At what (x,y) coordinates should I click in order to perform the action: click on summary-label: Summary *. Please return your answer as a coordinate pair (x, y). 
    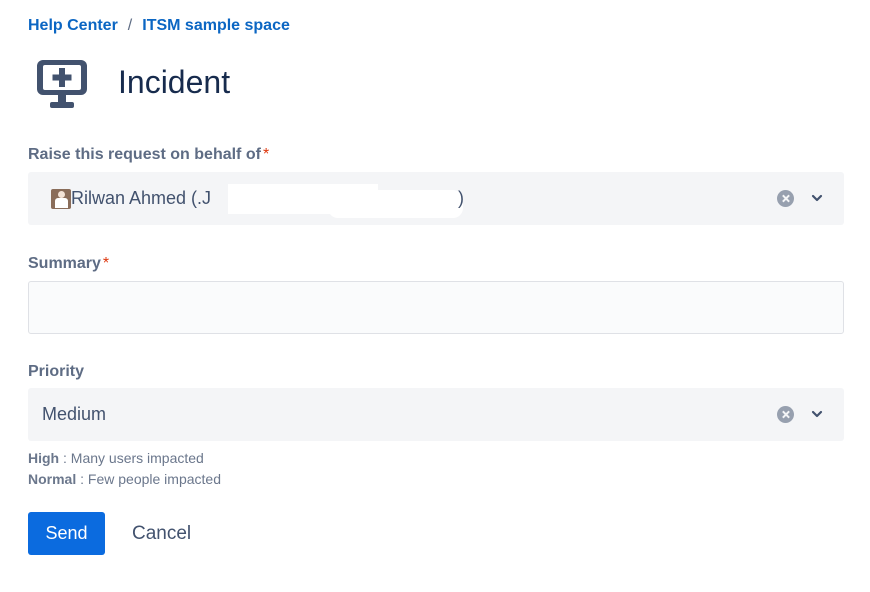
    Looking at the image, I should click on (68, 264).